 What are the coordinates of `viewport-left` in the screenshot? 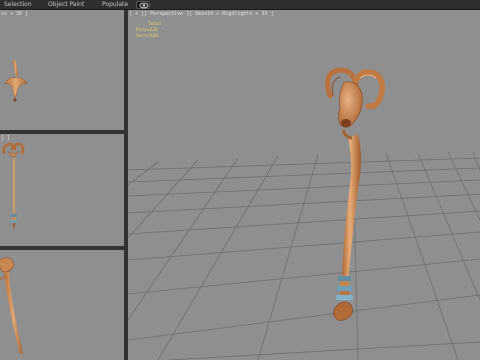 It's located at (62, 305).